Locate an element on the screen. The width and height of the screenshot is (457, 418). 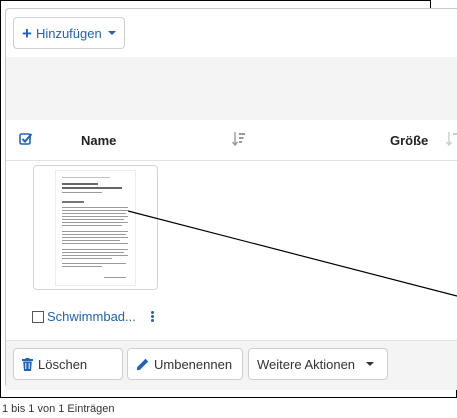
column-header-name: Name is located at coordinates (98, 140).